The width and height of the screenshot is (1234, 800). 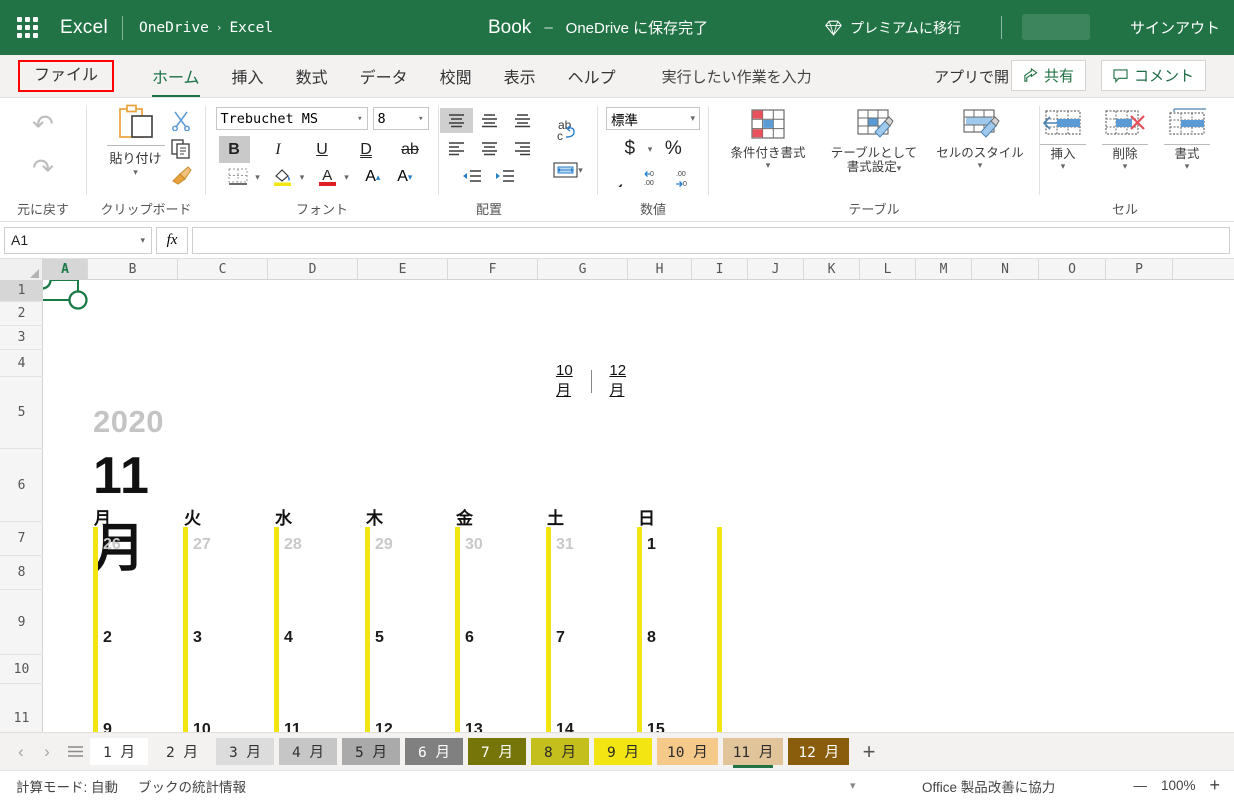 I want to click on font-name-select: Trebuchet MS ▾, so click(x=291, y=118).